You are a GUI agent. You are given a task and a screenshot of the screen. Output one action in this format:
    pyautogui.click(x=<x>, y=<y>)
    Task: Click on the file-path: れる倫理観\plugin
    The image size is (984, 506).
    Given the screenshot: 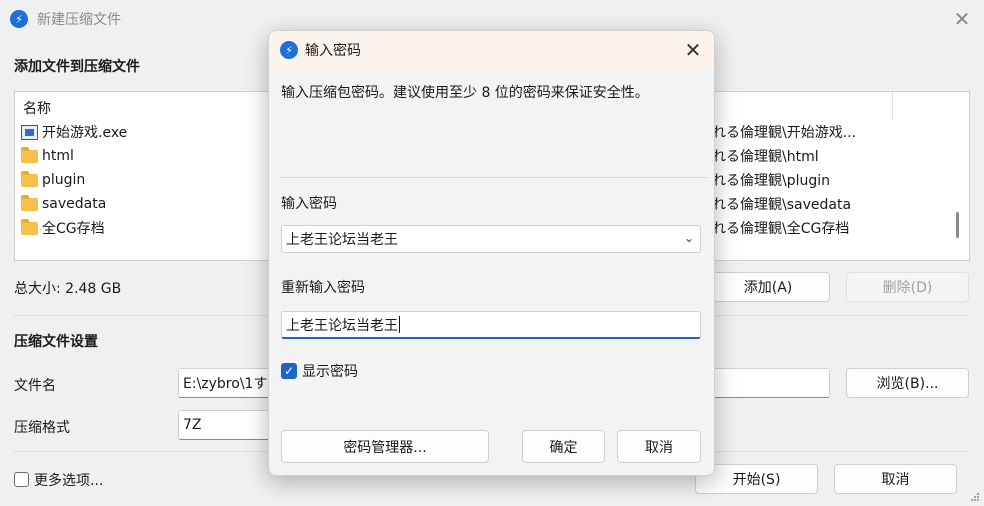 What is the action you would take?
    pyautogui.click(x=771, y=181)
    